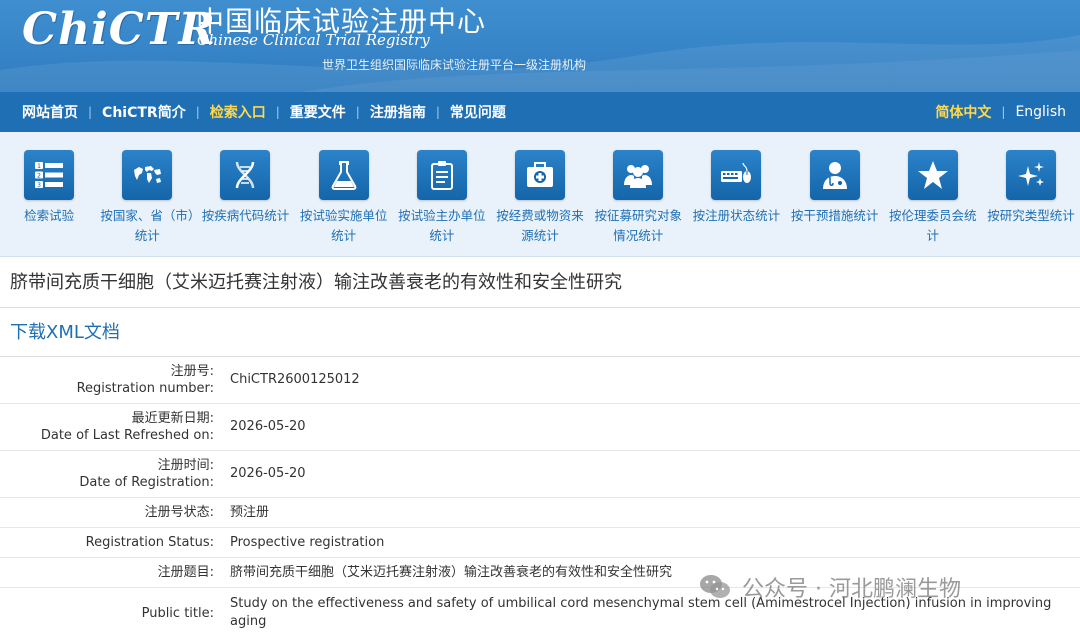  What do you see at coordinates (933, 225) in the screenshot?
I see `icon-label: 按伦理委员会统计` at bounding box center [933, 225].